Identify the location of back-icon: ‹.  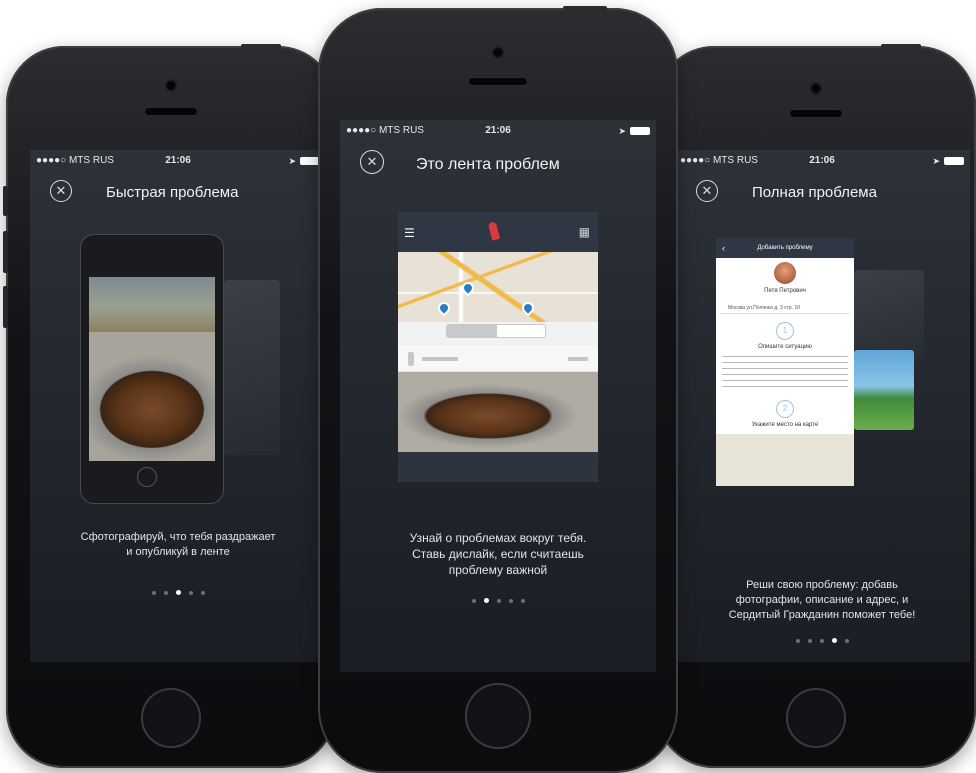
(723, 248).